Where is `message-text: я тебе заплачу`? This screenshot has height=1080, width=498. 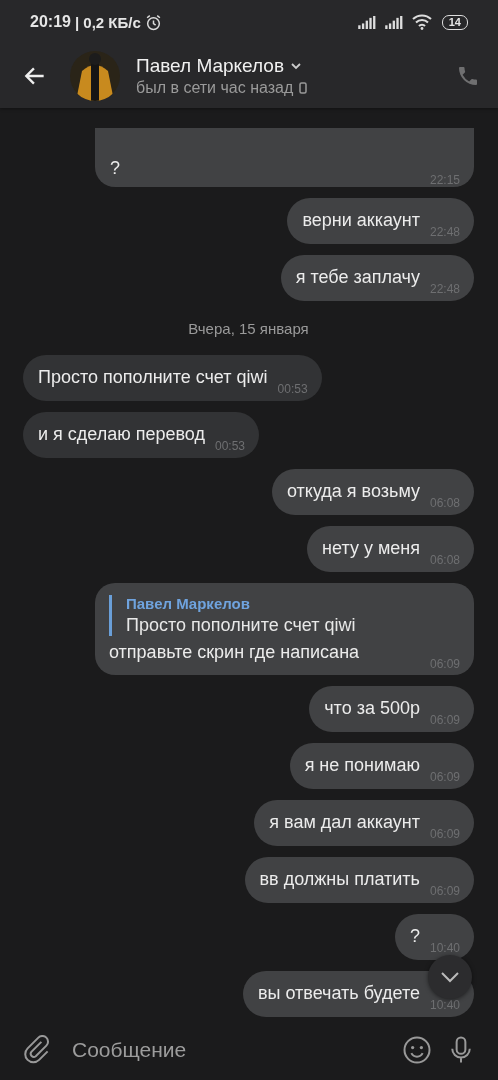
message-text: я тебе заплачу is located at coordinates (357, 277).